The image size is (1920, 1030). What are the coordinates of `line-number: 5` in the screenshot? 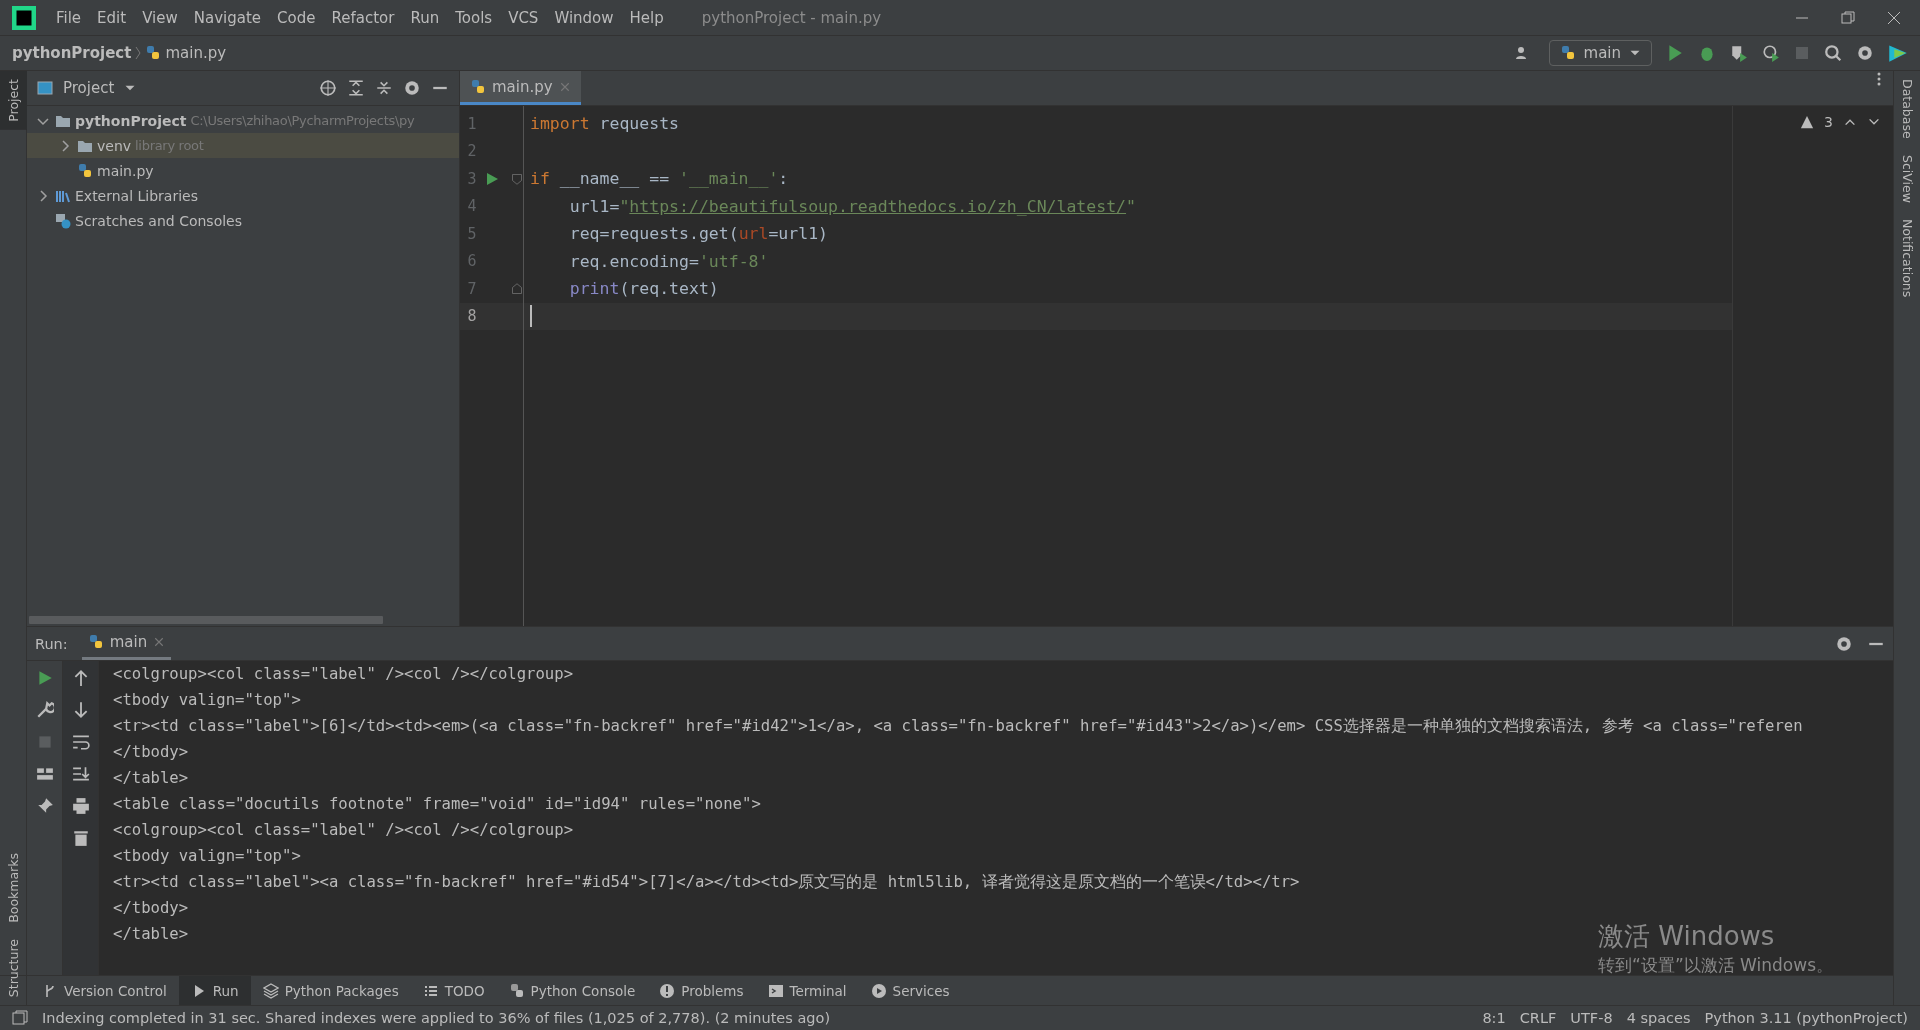 It's located at (472, 233).